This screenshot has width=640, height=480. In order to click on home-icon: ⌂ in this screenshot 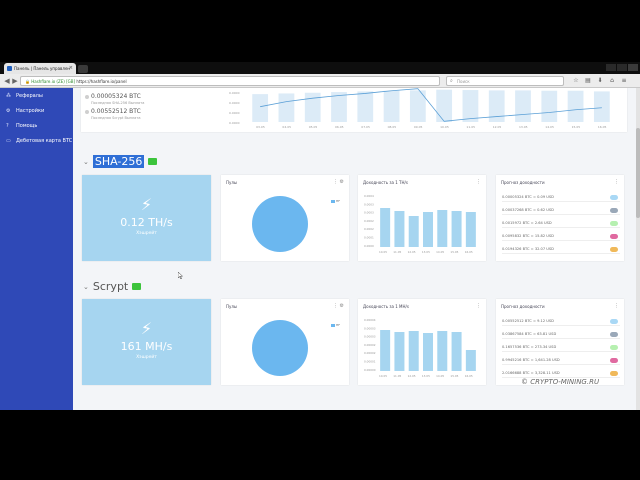, I will do `click(612, 81)`.